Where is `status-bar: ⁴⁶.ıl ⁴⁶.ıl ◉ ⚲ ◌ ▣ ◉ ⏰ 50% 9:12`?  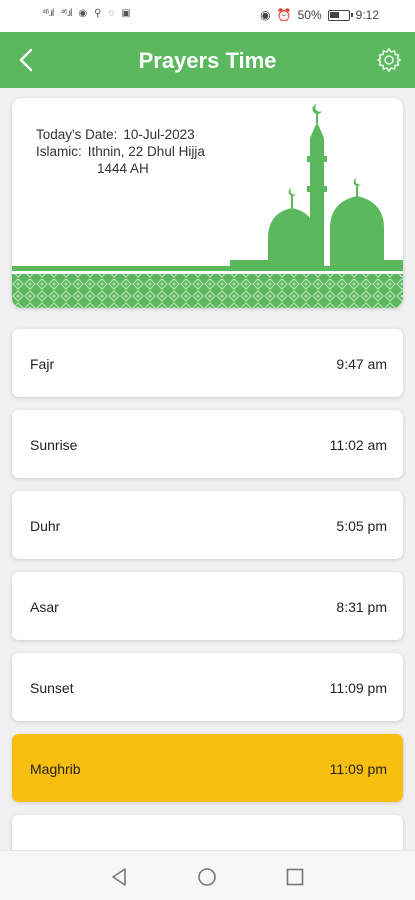 status-bar: ⁴⁶.ıl ⁴⁶.ıl ◉ ⚲ ◌ ▣ ◉ ⏰ 50% 9:12 is located at coordinates (207, 16).